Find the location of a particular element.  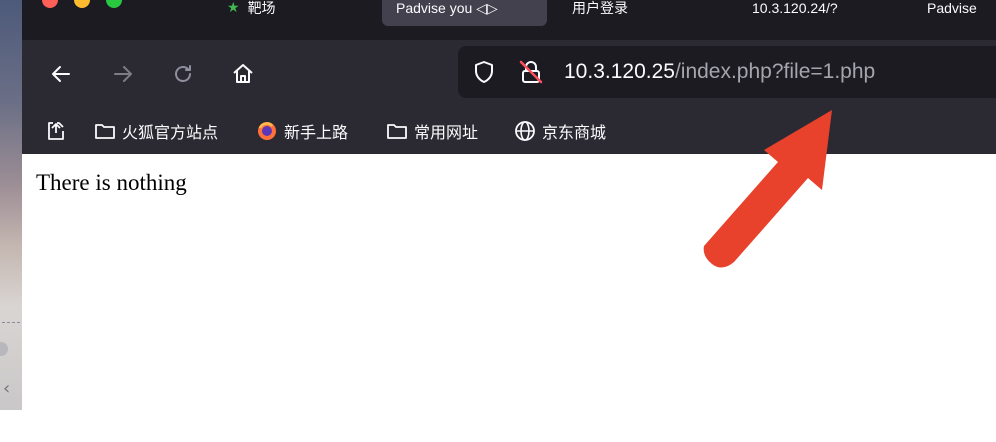

chevron-left-icon: ‹ is located at coordinates (6, 388).